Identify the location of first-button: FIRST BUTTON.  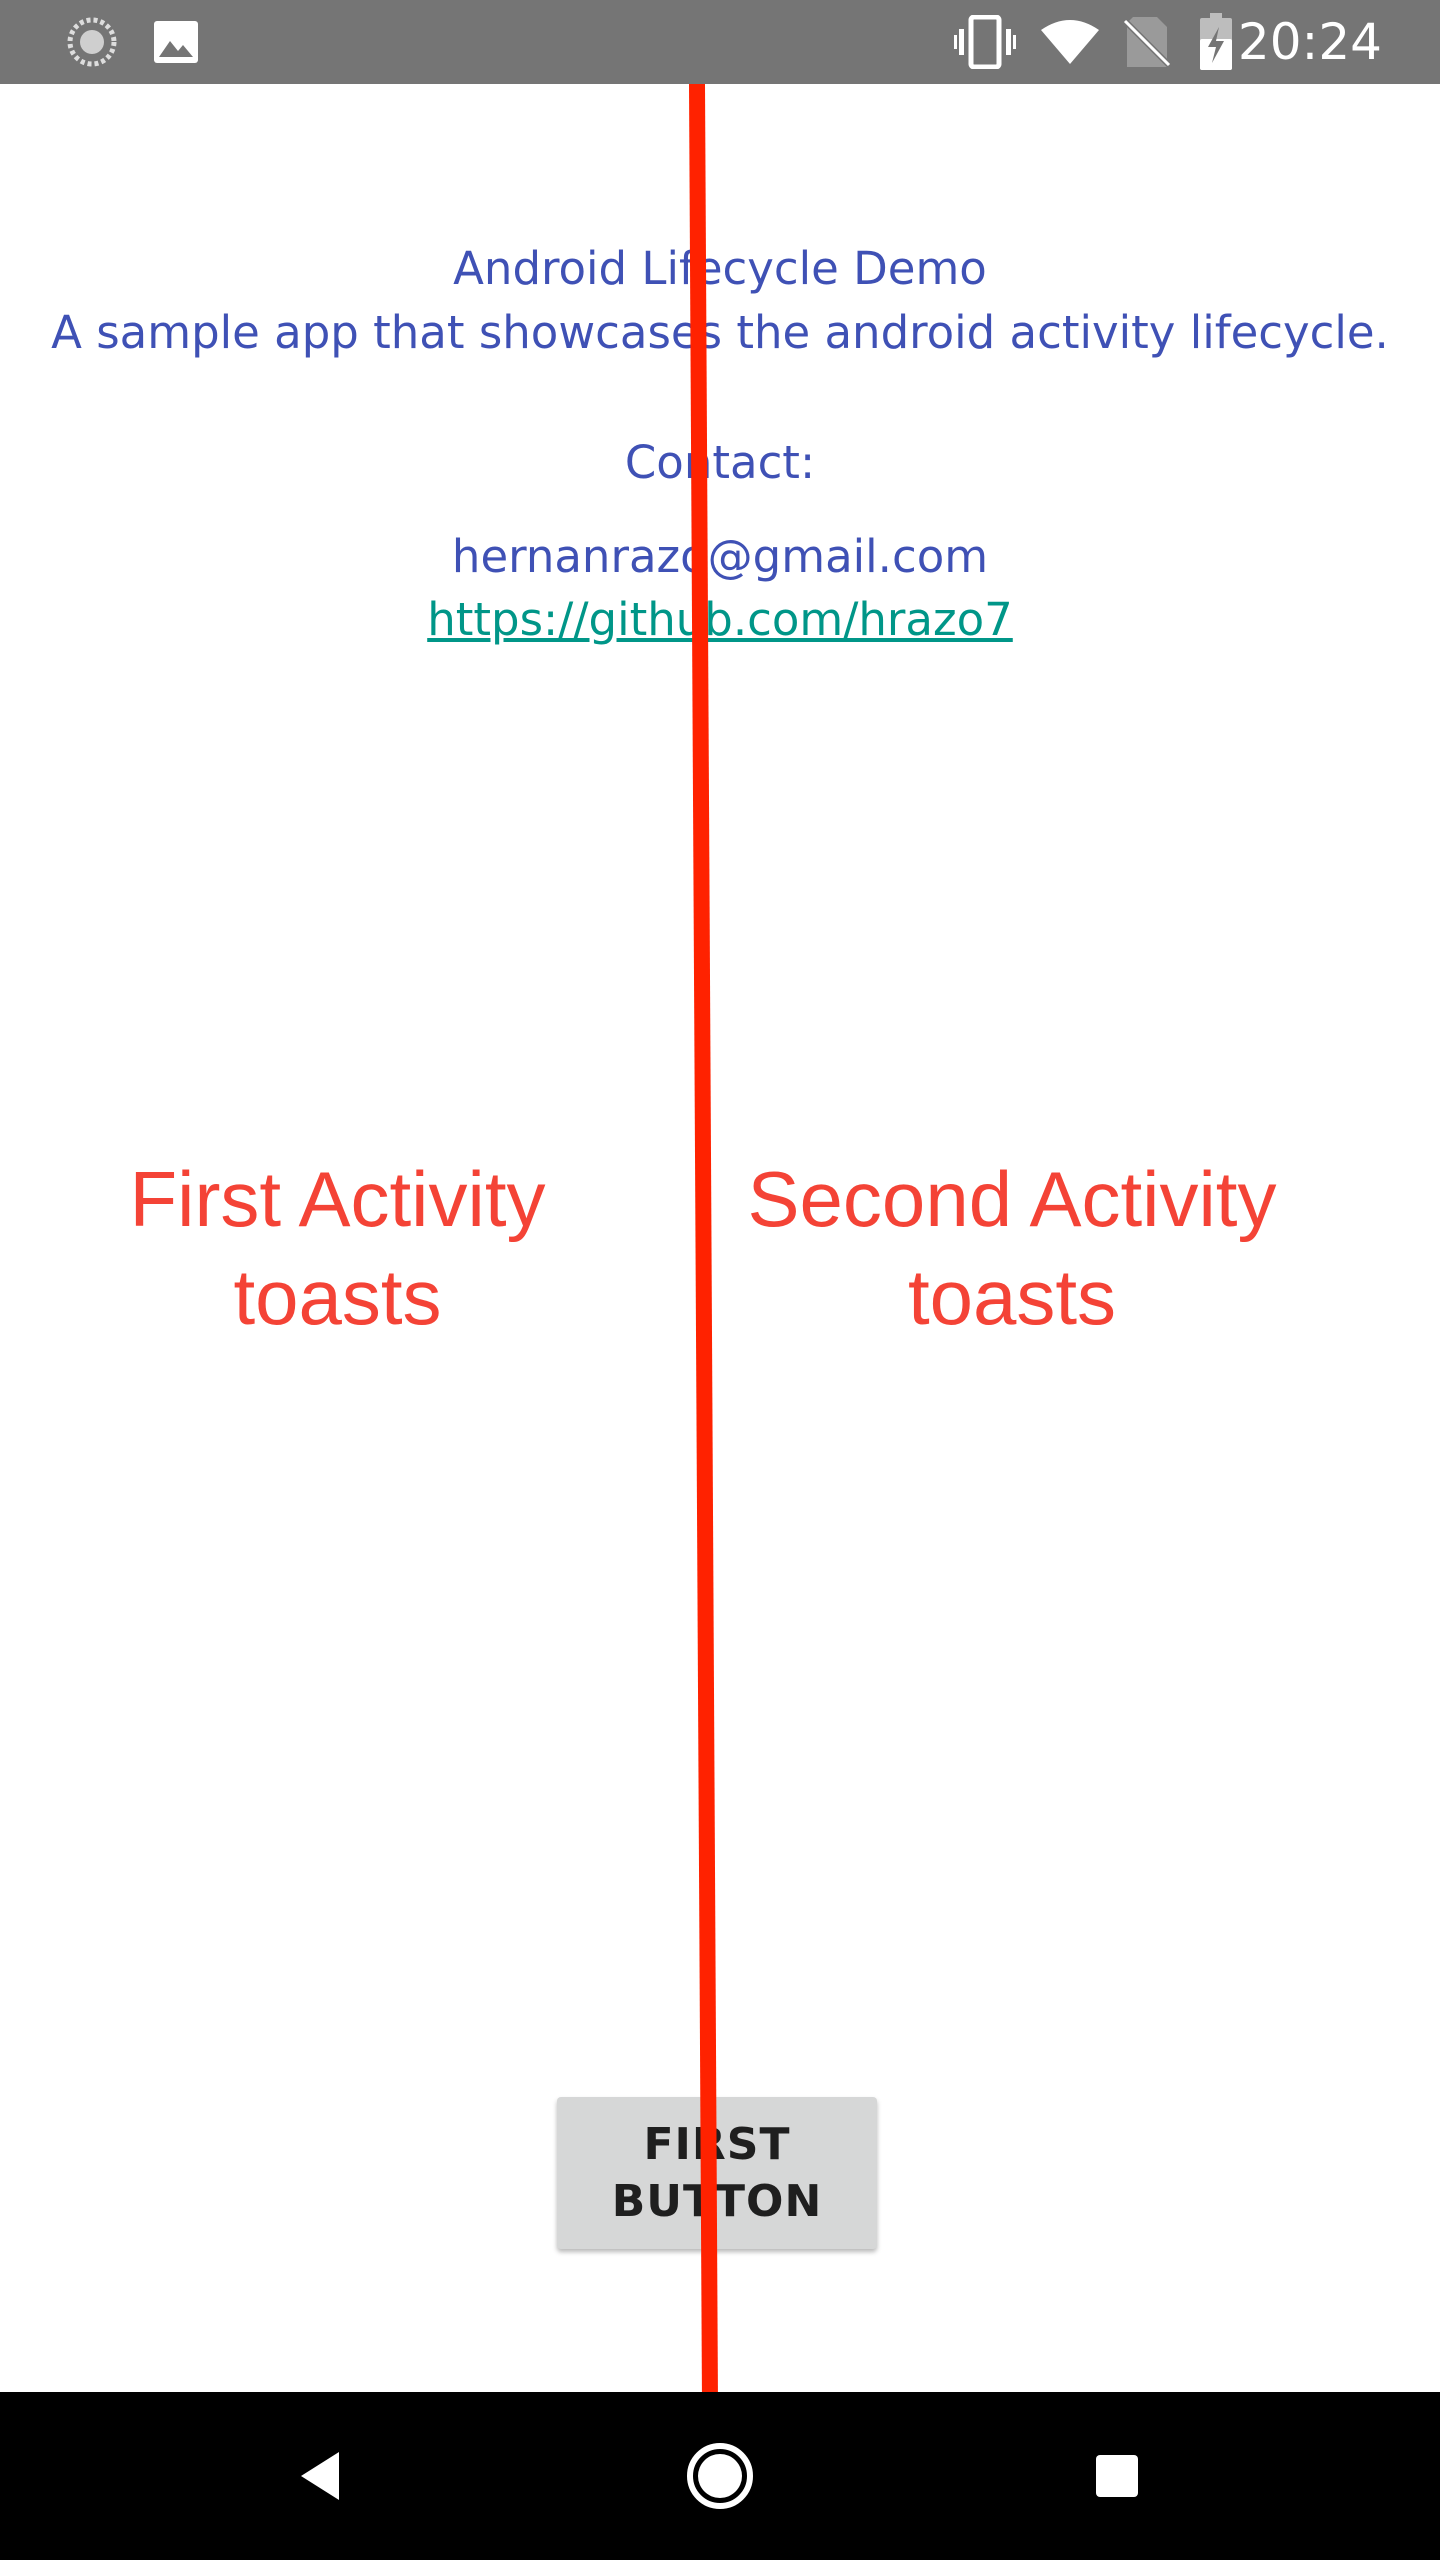
(717, 2173).